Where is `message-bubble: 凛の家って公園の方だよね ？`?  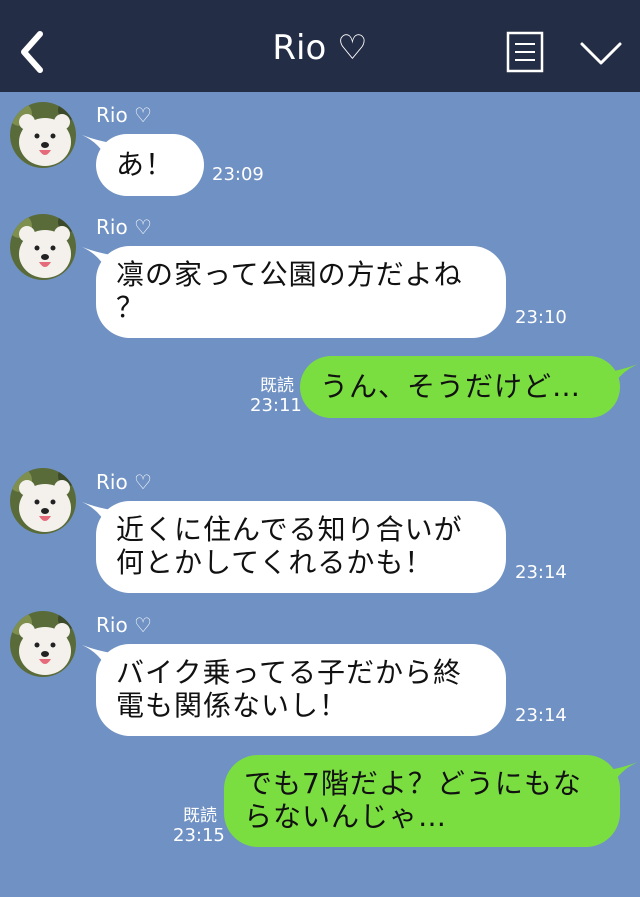 message-bubble: 凛の家って公園の方だよね ？ is located at coordinates (301, 292).